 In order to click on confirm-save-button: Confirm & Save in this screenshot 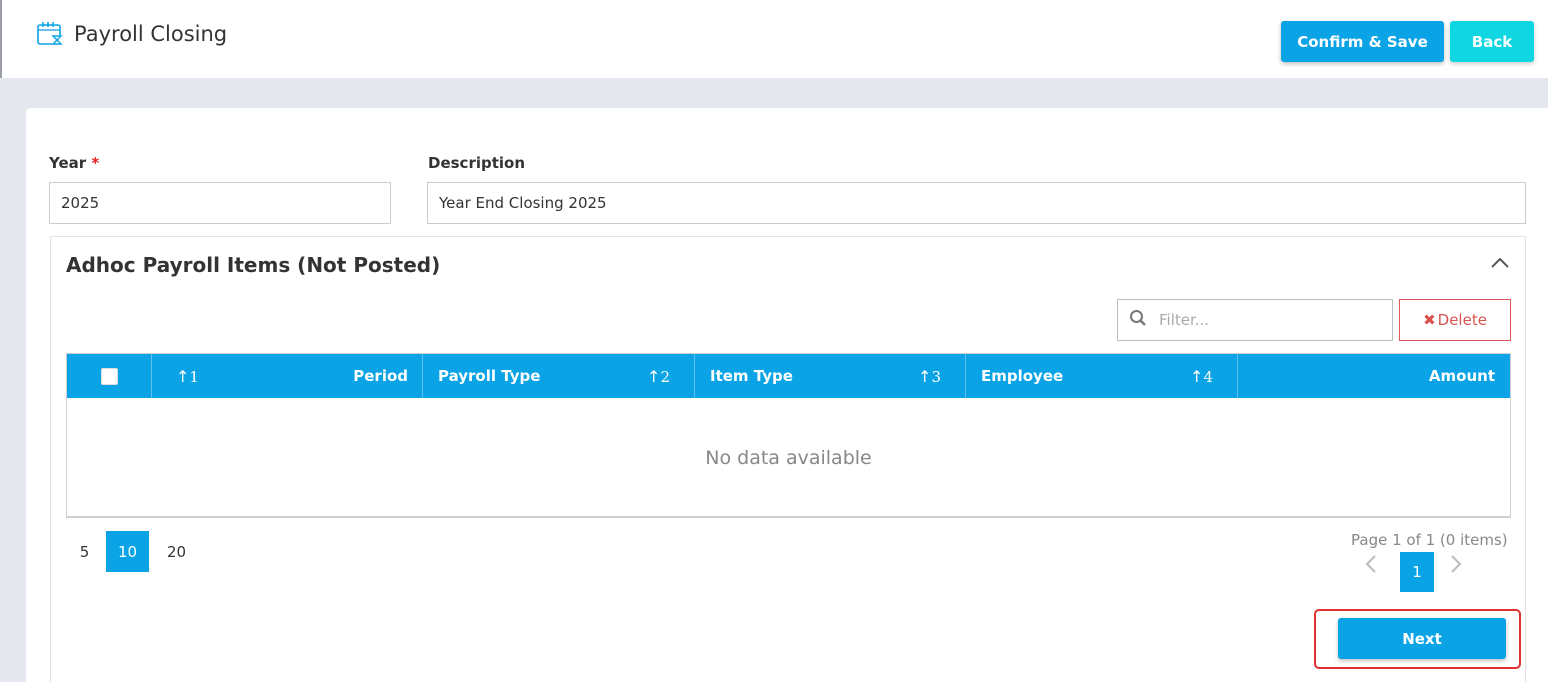, I will do `click(1362, 41)`.